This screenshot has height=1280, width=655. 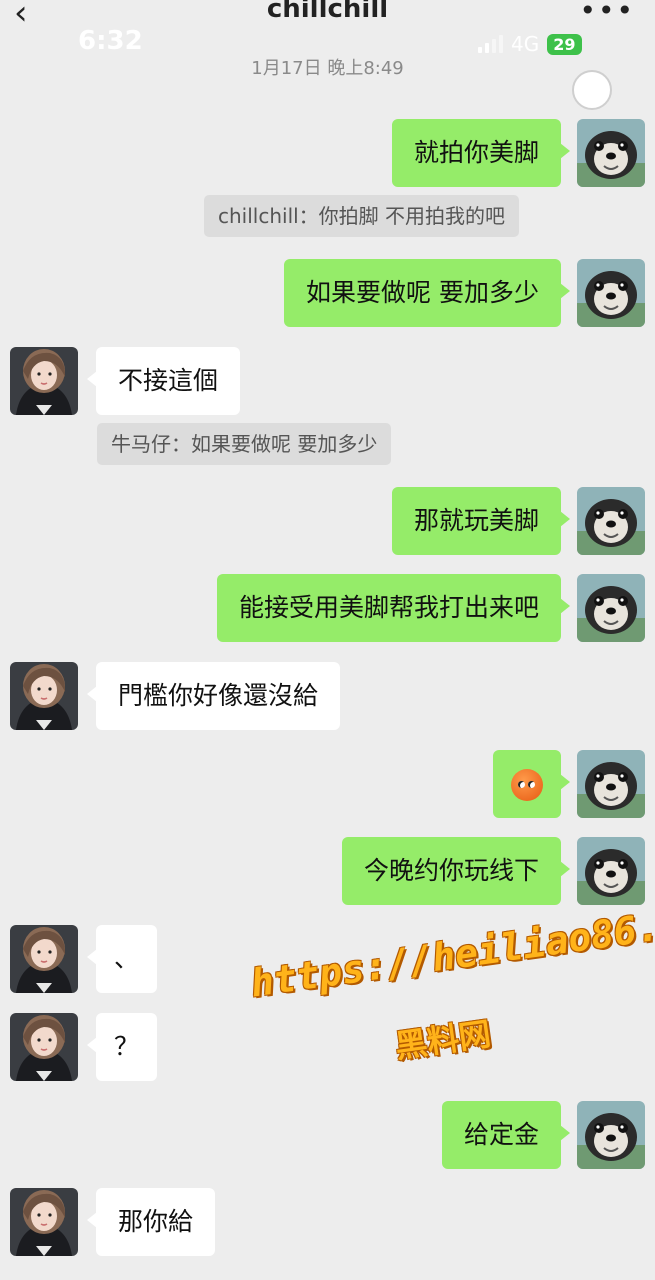 What do you see at coordinates (163, 381) in the screenshot?
I see `message-bubble: 不接這個` at bounding box center [163, 381].